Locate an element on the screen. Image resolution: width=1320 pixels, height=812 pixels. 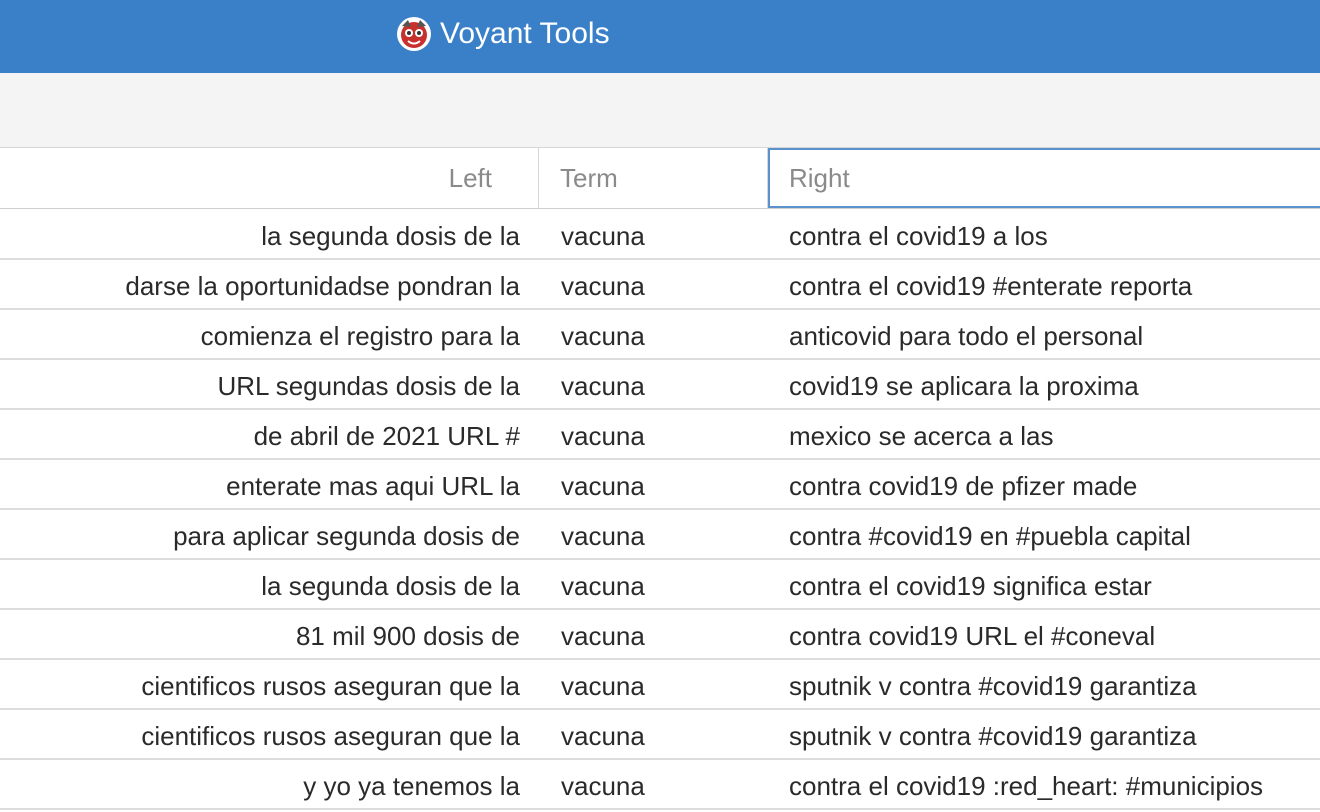
brand: Voyant Tools is located at coordinates (503, 34).